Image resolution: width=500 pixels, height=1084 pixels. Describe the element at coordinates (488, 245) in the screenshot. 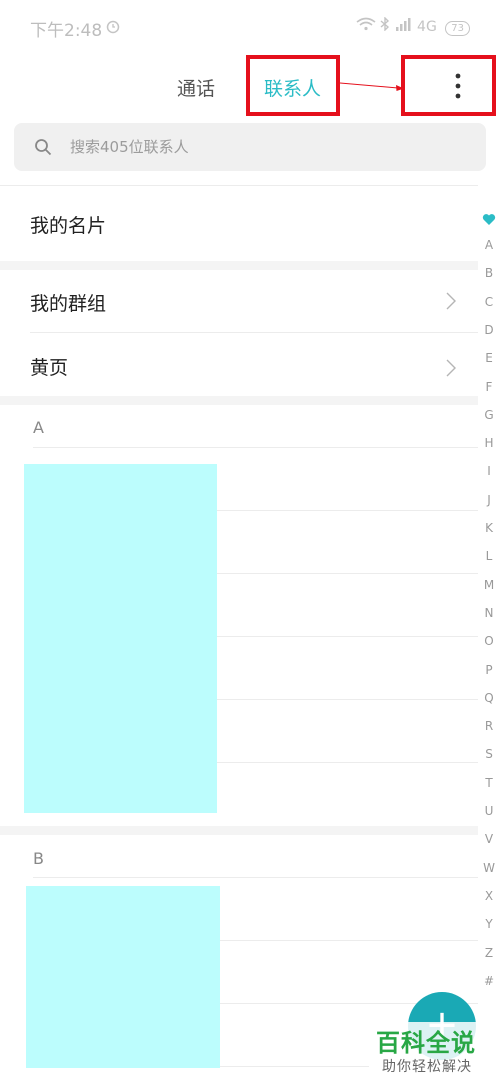

I see `index-letter: A` at that location.